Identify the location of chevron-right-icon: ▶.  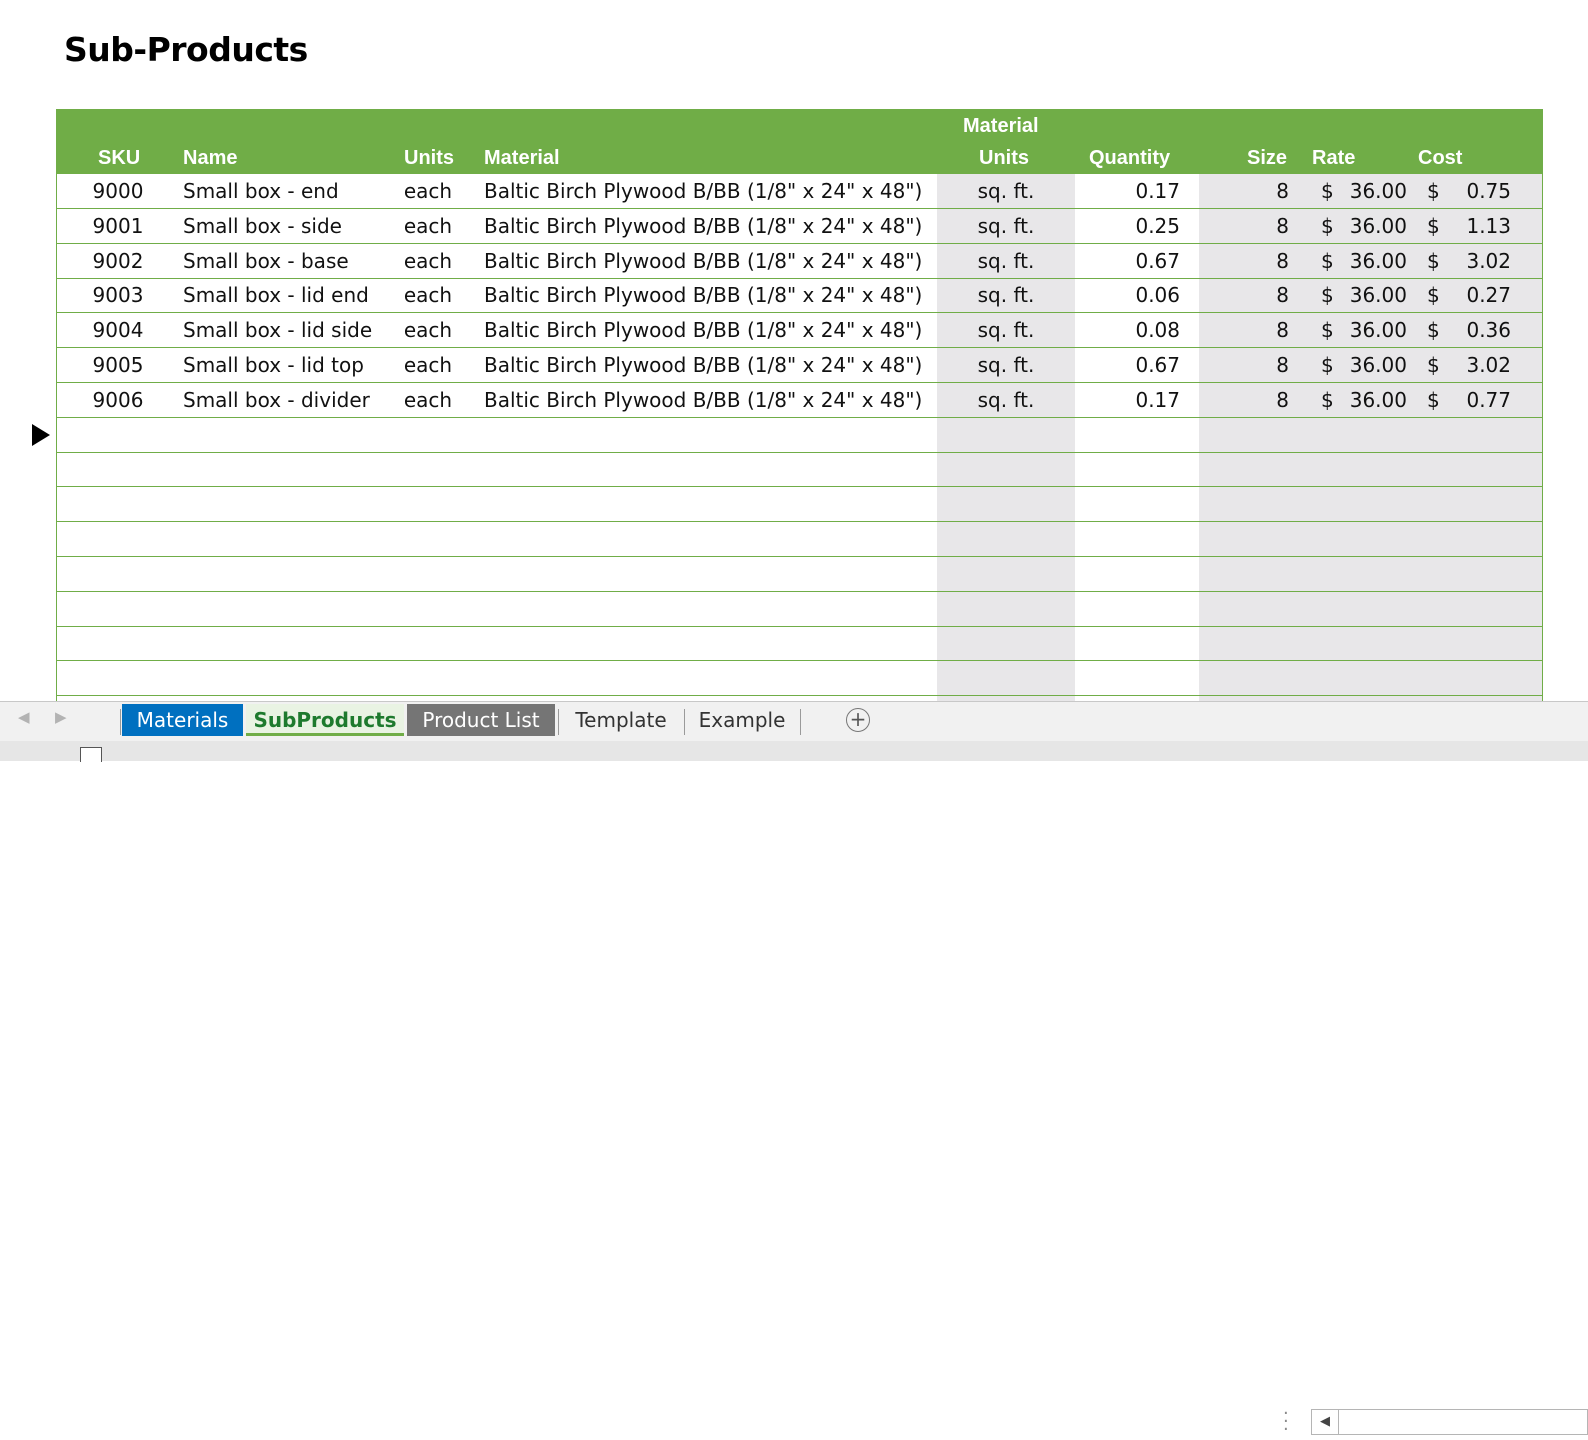
(61, 717).